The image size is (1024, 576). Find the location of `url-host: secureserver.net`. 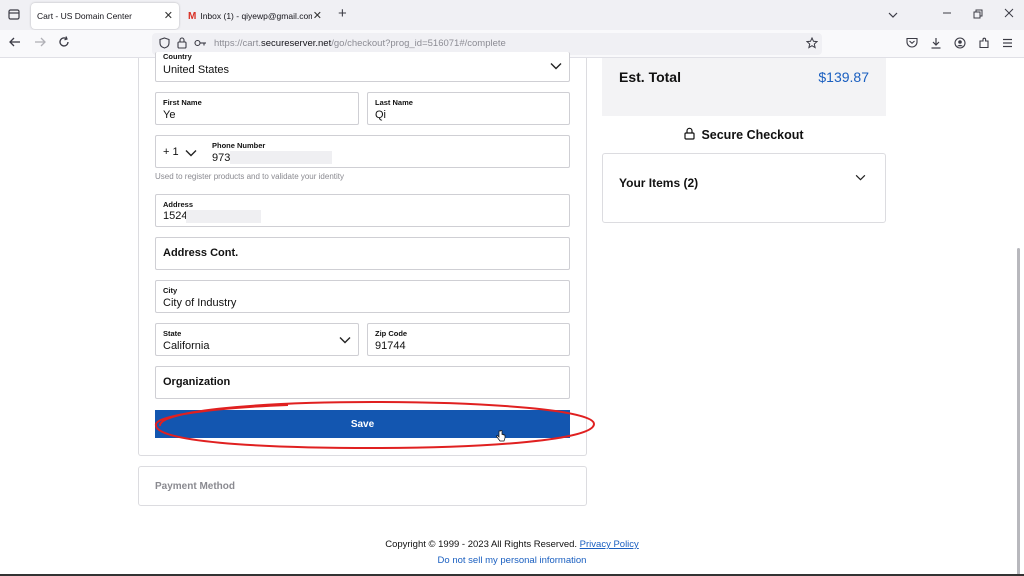

url-host: secureserver.net is located at coordinates (296, 43).